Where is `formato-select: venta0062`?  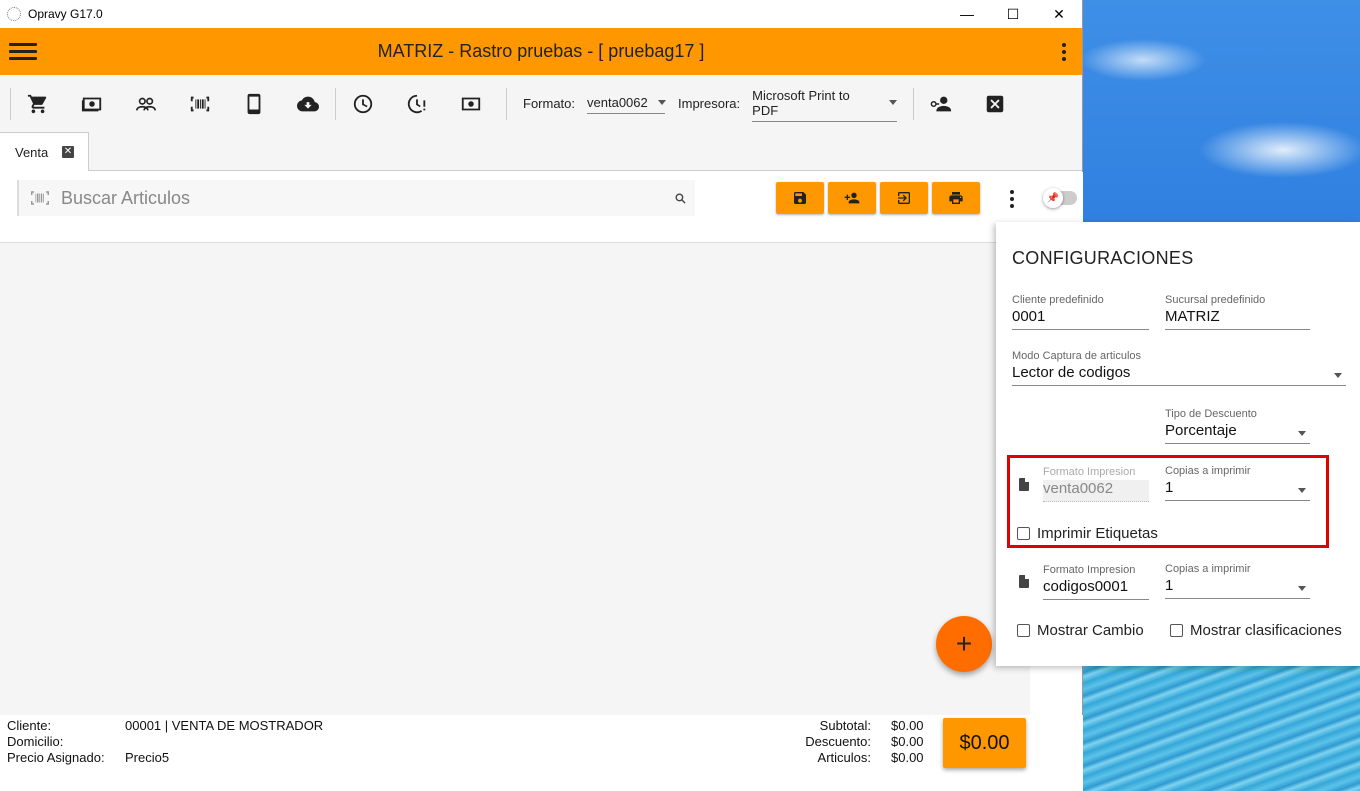 formato-select: venta0062 is located at coordinates (626, 103).